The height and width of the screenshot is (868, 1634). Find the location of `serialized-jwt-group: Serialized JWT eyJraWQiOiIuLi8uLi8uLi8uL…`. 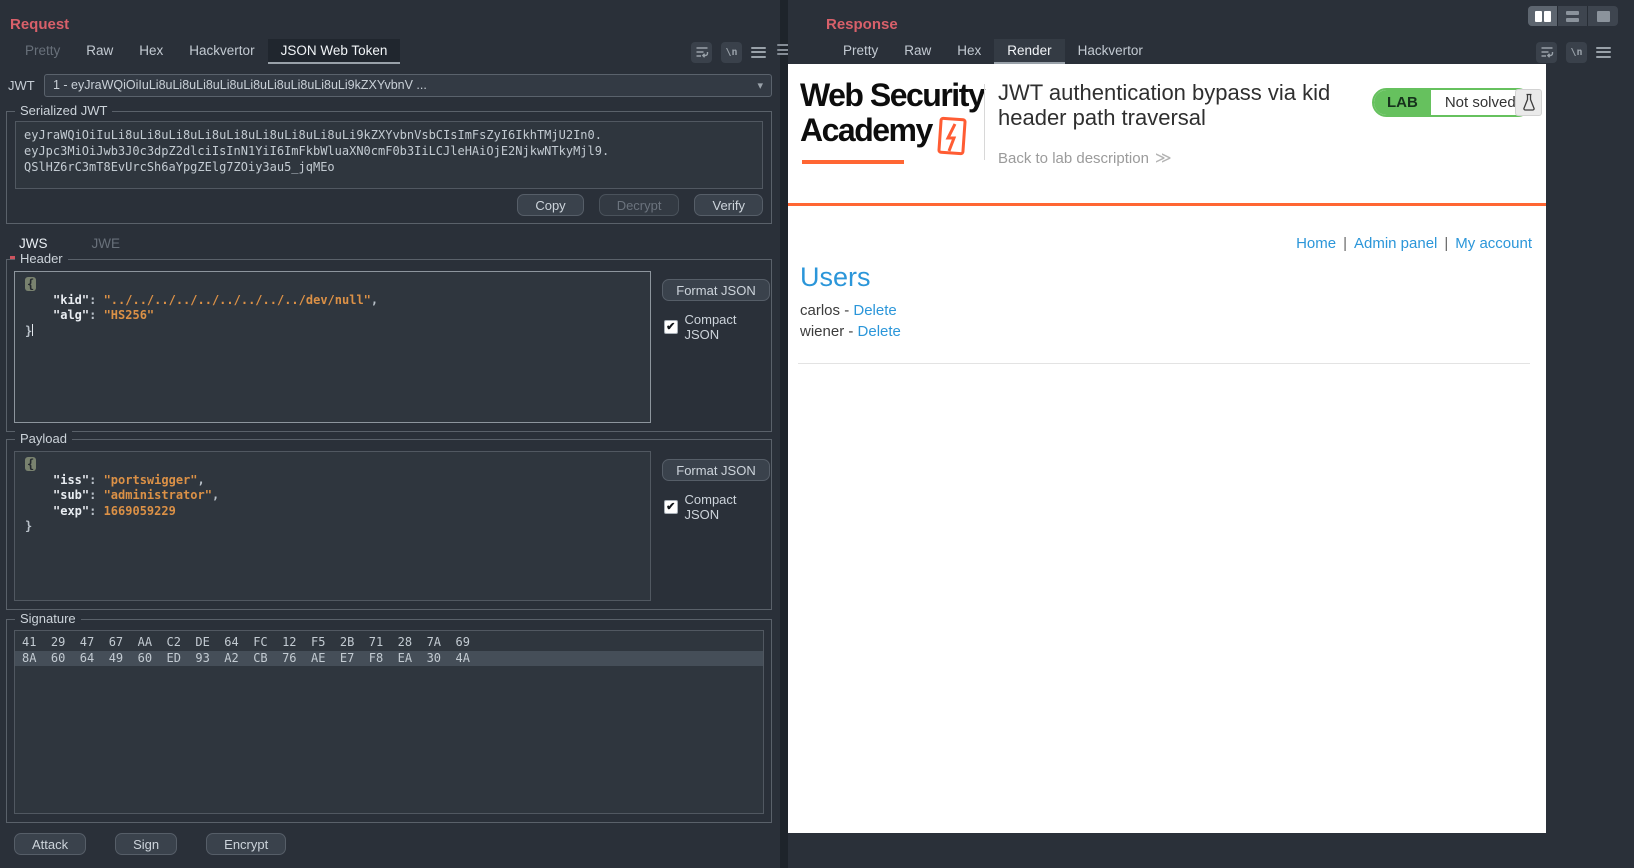

serialized-jwt-group: Serialized JWT eyJraWQiOiIuLi8uLi8uLi8uL… is located at coordinates (389, 163).